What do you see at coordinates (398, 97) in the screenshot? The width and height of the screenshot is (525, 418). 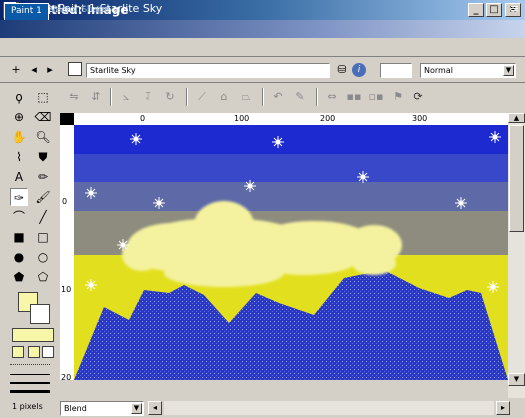 I see `fill-icon: ⚑` at bounding box center [398, 97].